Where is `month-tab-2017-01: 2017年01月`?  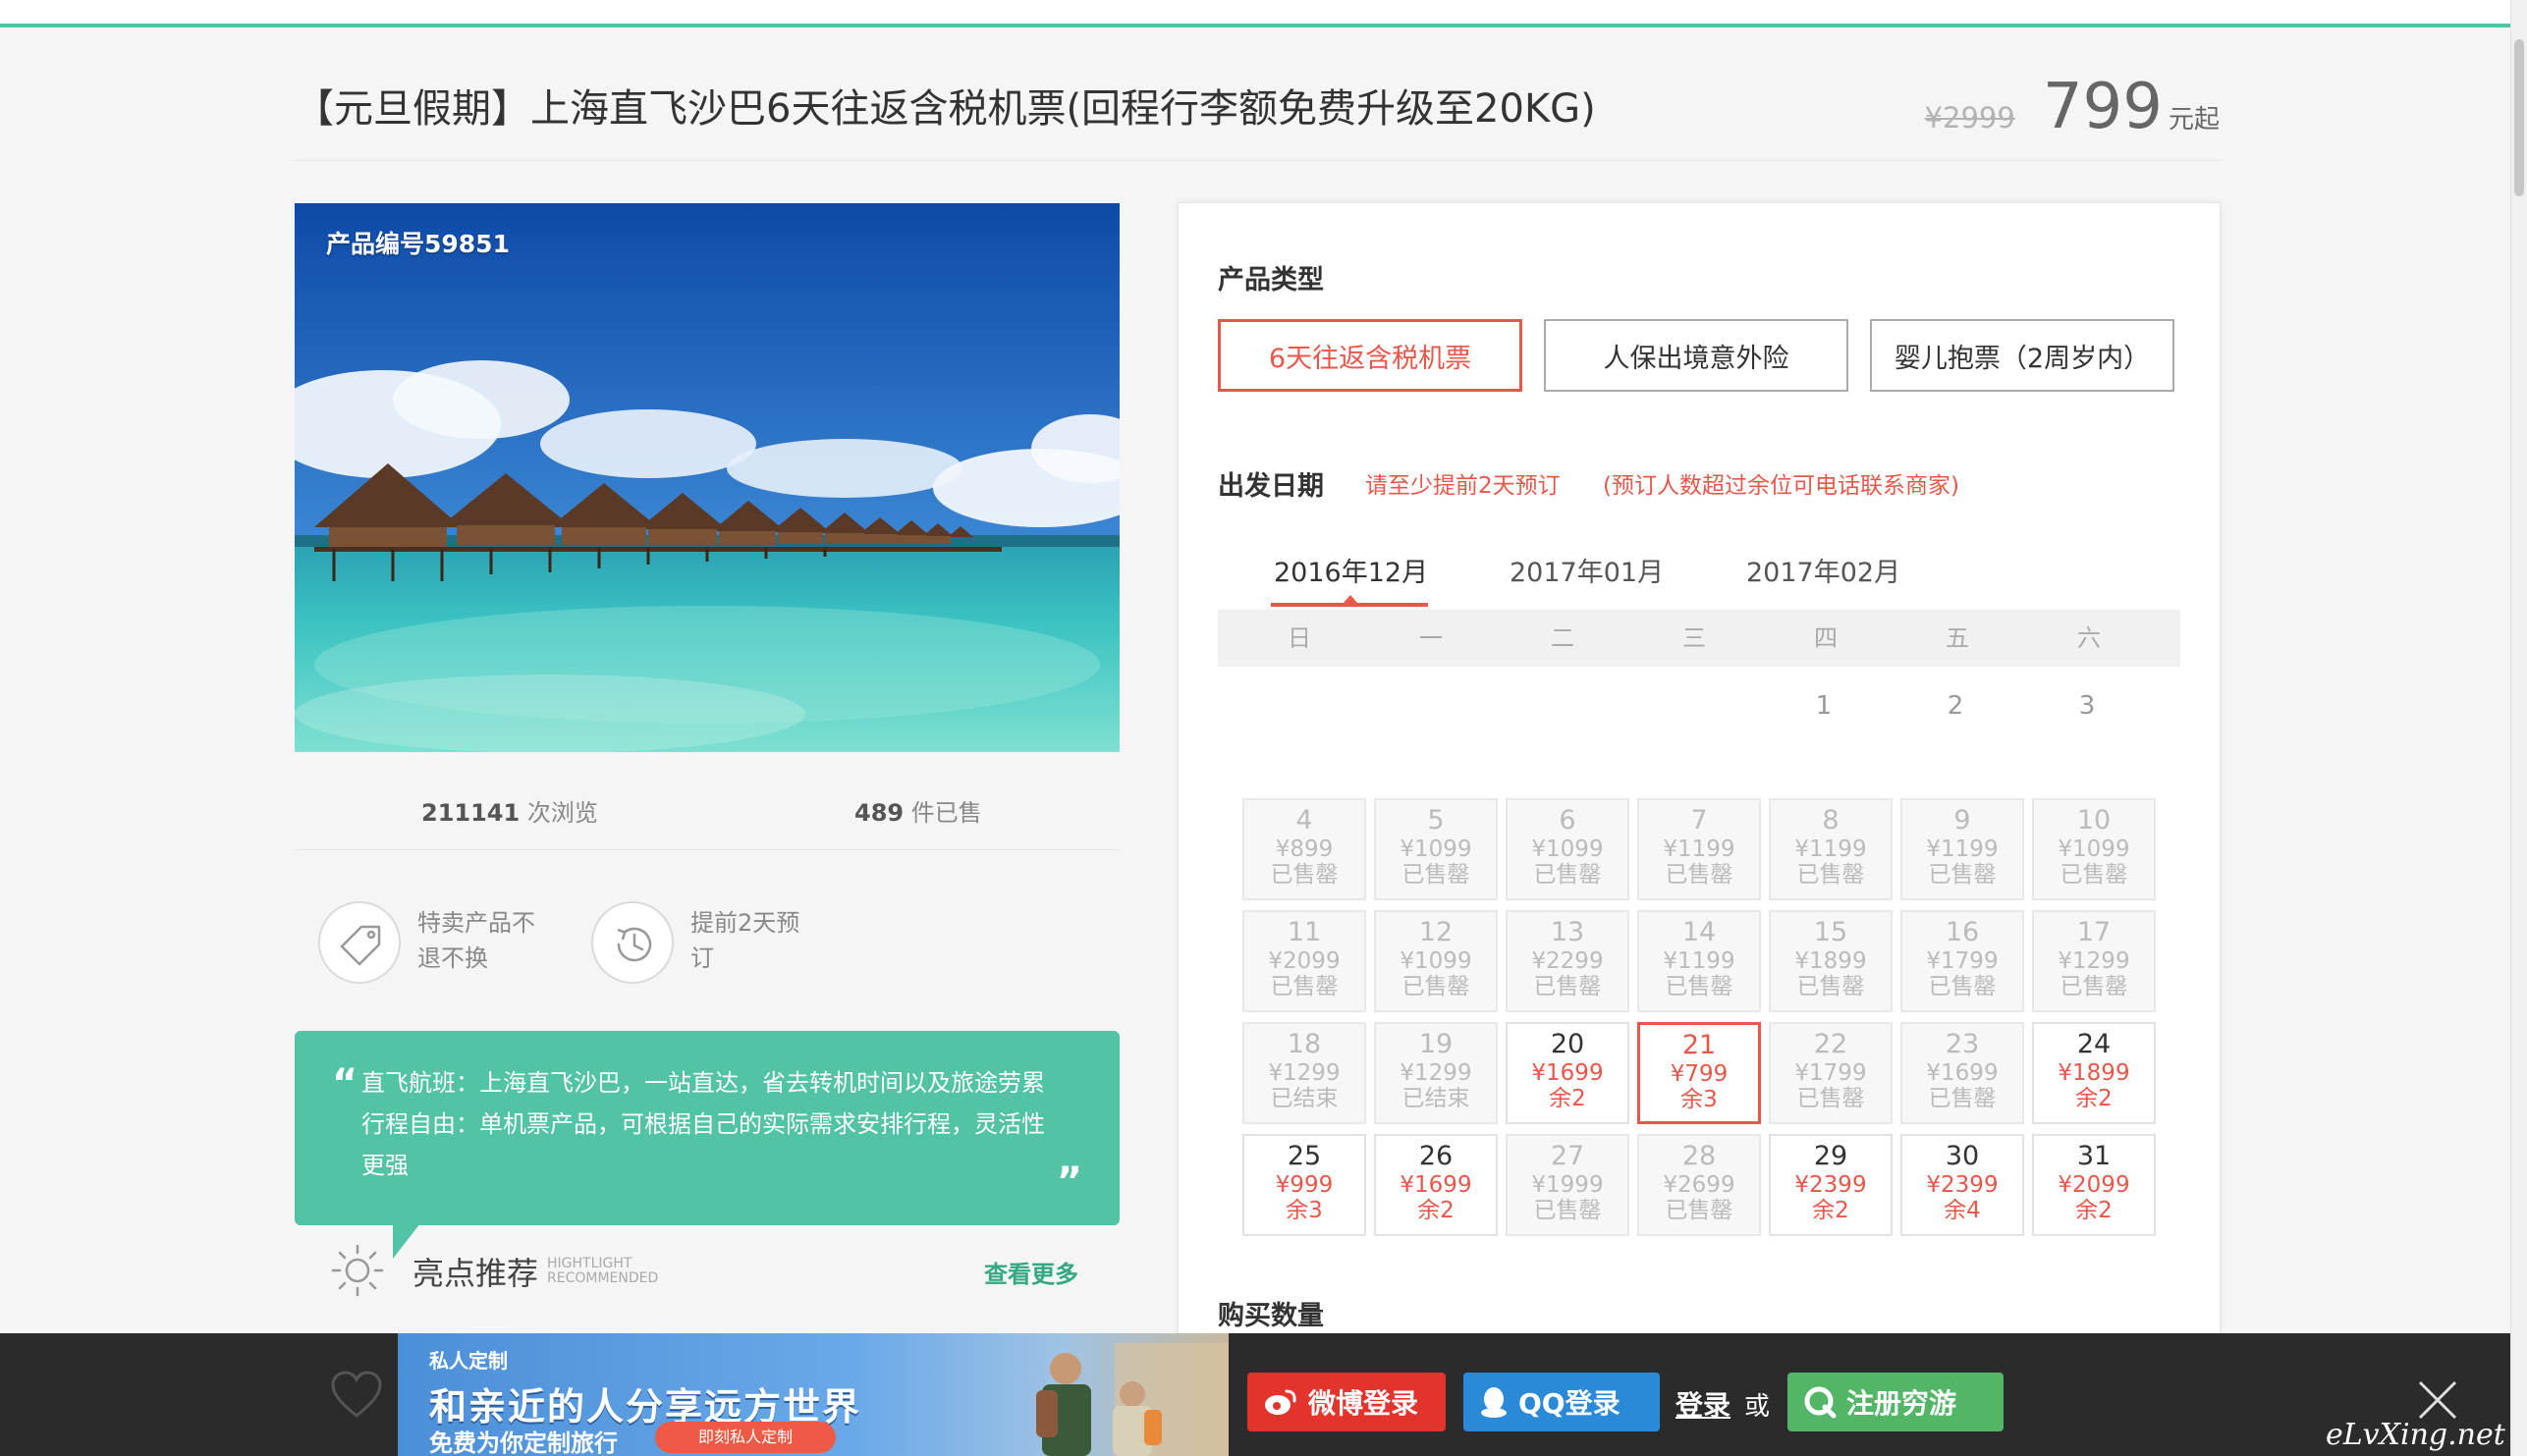 month-tab-2017-01: 2017年01月 is located at coordinates (1587, 570).